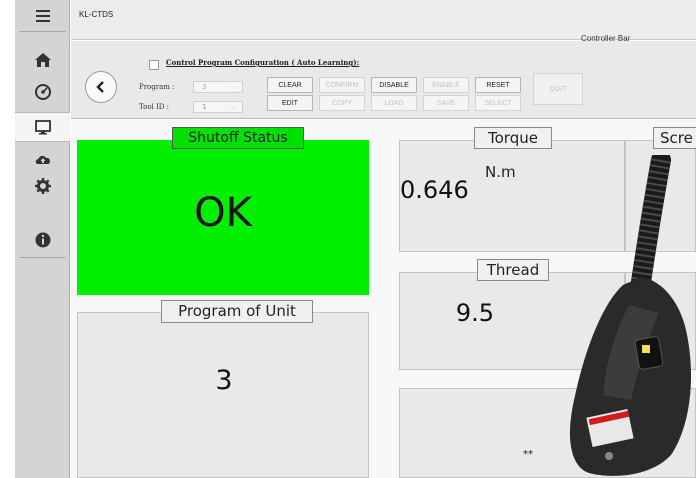 The image size is (696, 478). Describe the element at coordinates (290, 103) in the screenshot. I see `edit-button: EDIT` at that location.